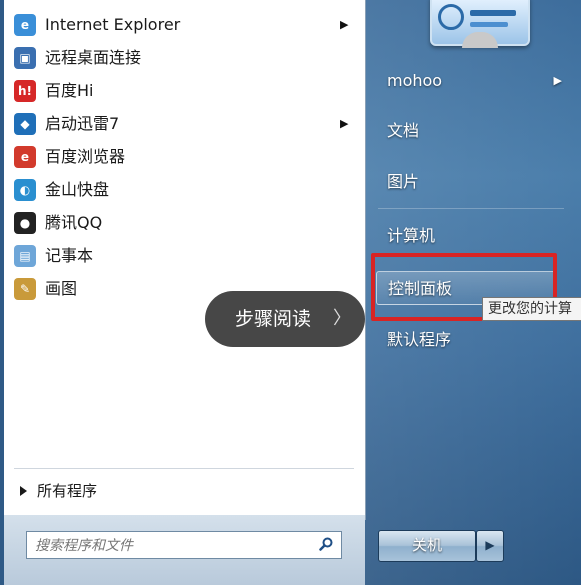  I want to click on internet-explorer-icon: e, so click(25, 25).